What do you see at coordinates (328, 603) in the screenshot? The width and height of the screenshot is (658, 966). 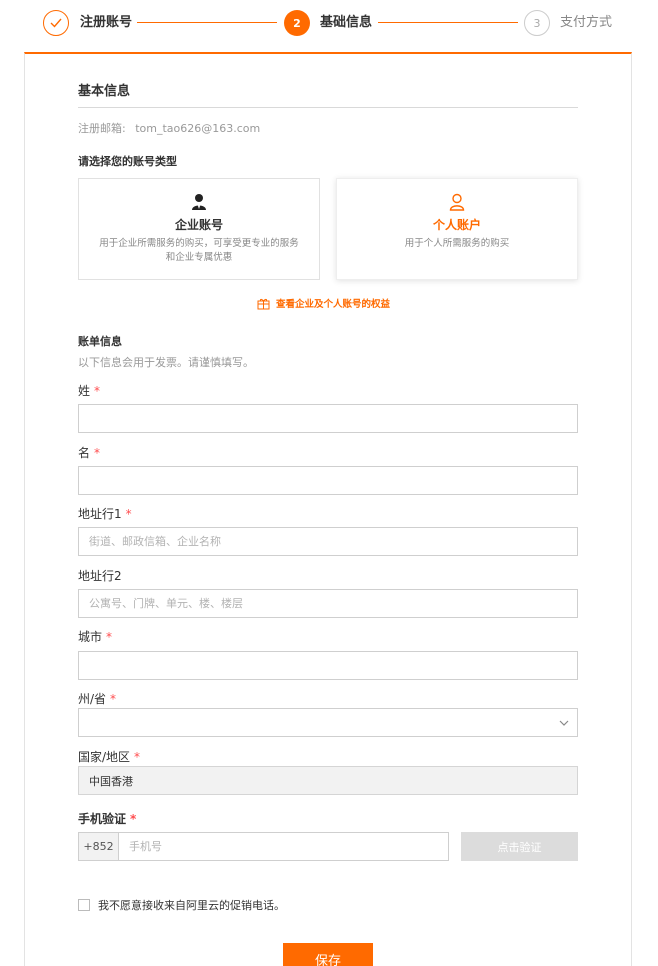 I see `address2-input` at bounding box center [328, 603].